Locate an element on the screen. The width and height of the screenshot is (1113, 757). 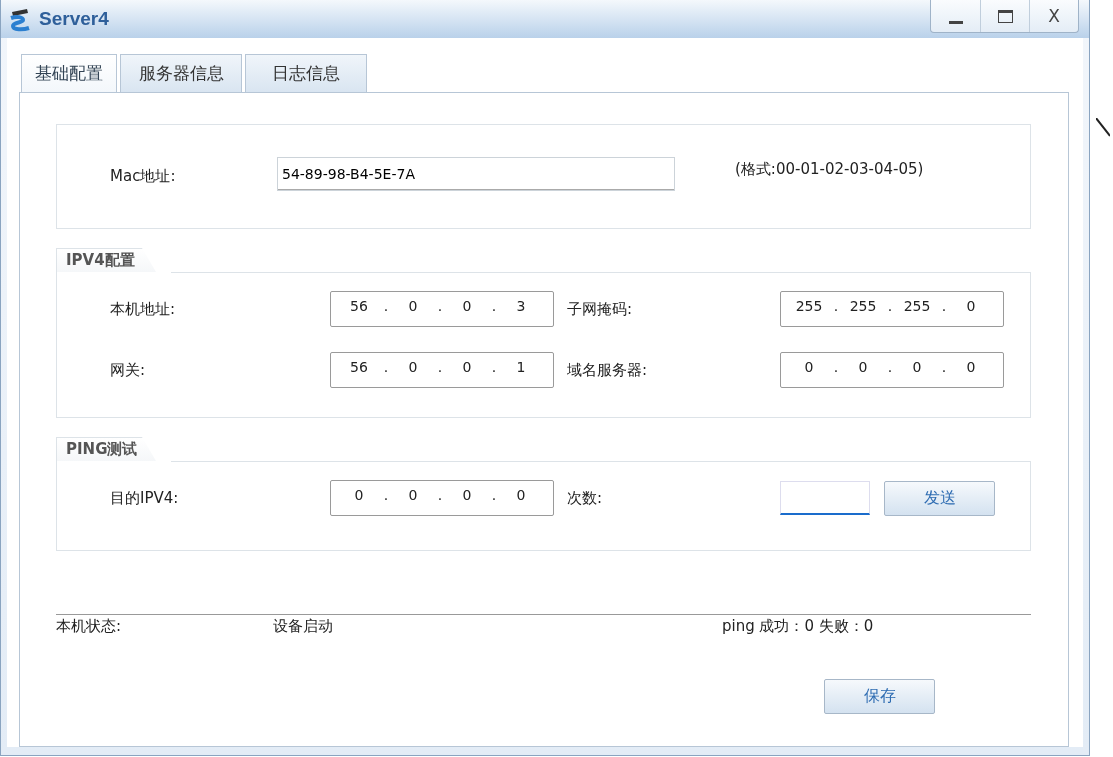
field-label: 网关: is located at coordinates (128, 370).